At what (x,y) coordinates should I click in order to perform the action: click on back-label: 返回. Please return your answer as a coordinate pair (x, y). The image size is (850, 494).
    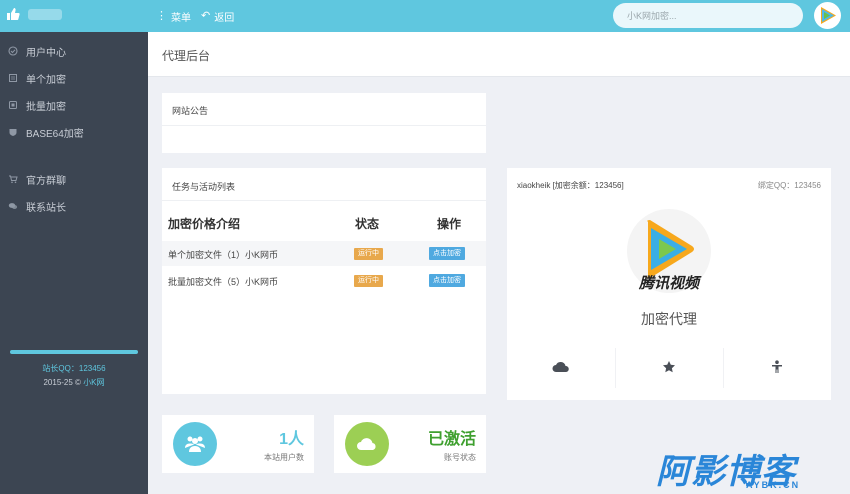
    Looking at the image, I should click on (224, 18).